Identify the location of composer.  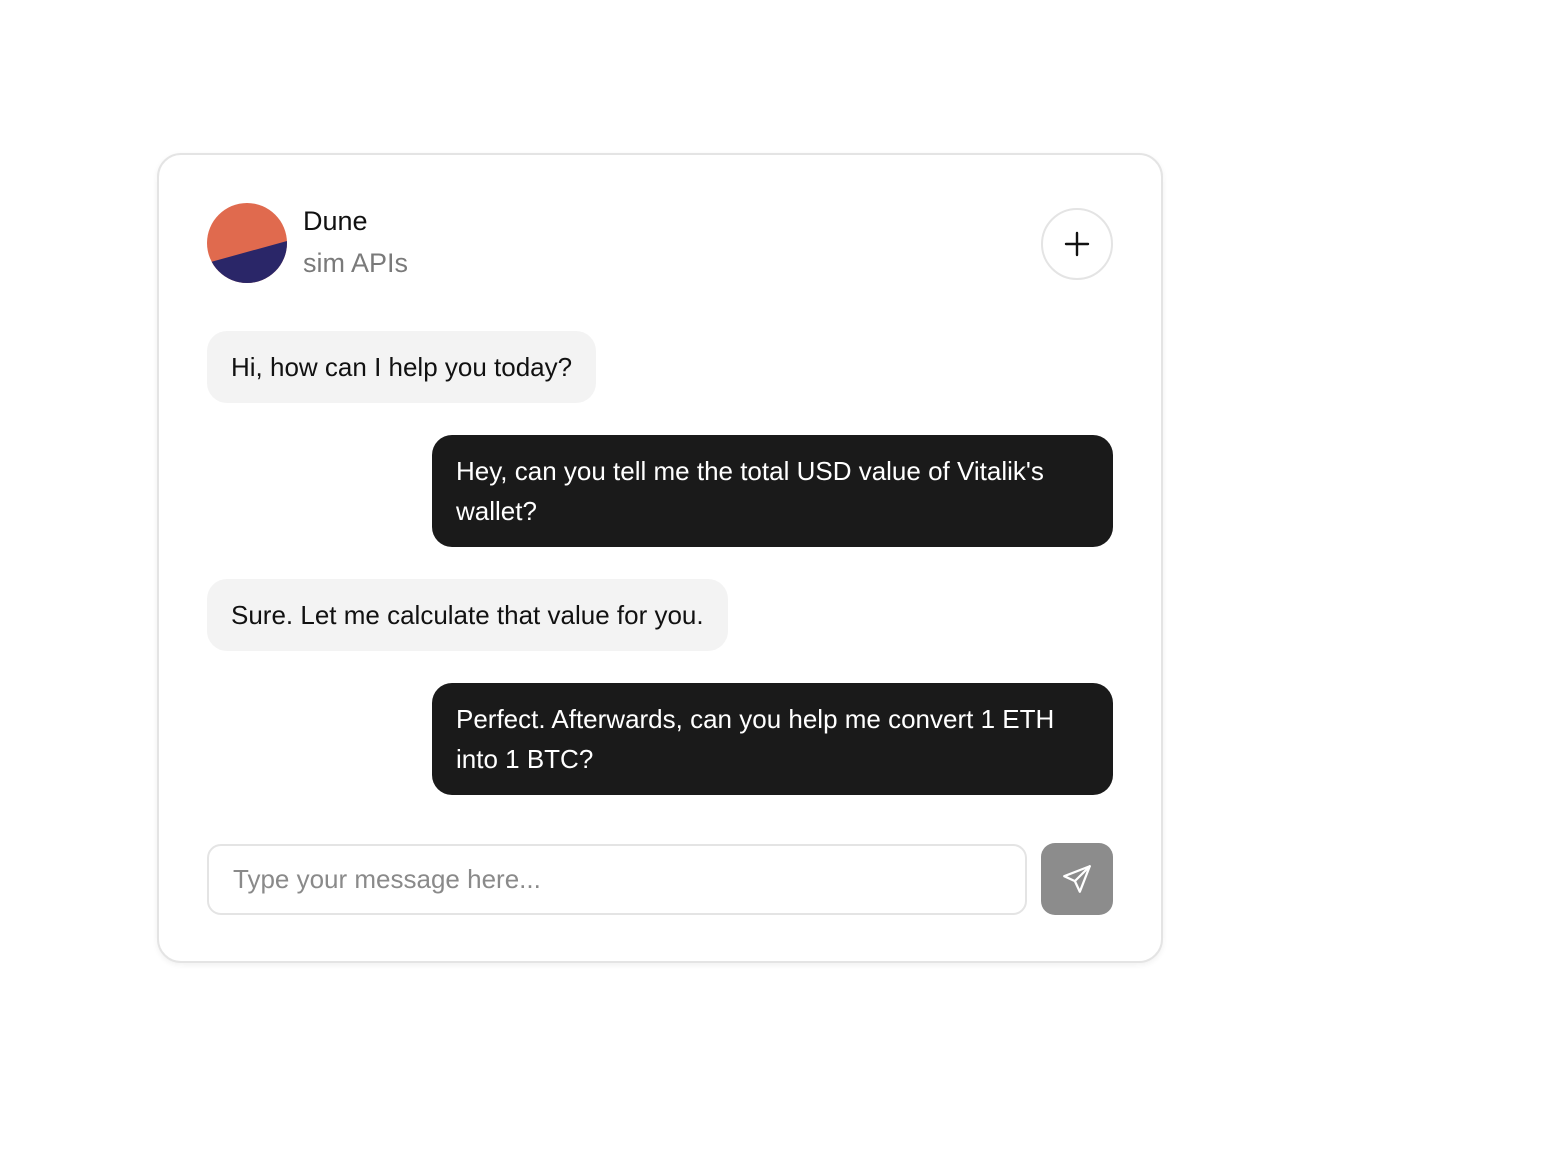
(660, 879).